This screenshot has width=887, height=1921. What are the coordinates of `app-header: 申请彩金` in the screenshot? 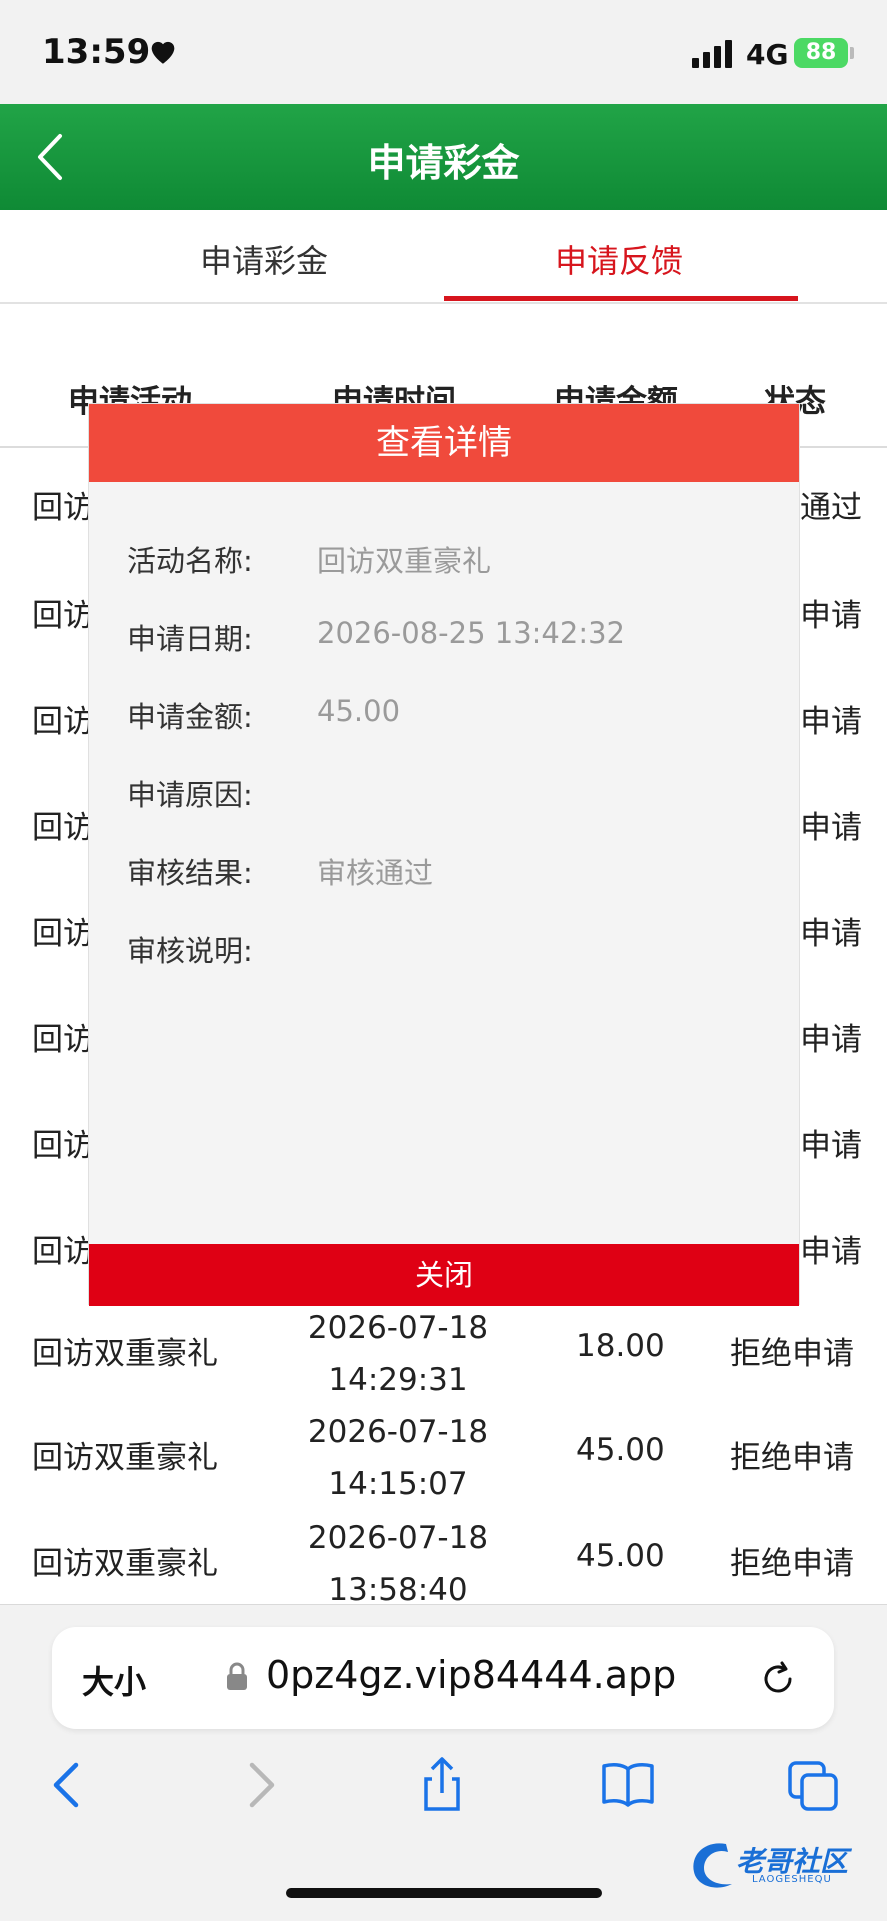 It's located at (443, 157).